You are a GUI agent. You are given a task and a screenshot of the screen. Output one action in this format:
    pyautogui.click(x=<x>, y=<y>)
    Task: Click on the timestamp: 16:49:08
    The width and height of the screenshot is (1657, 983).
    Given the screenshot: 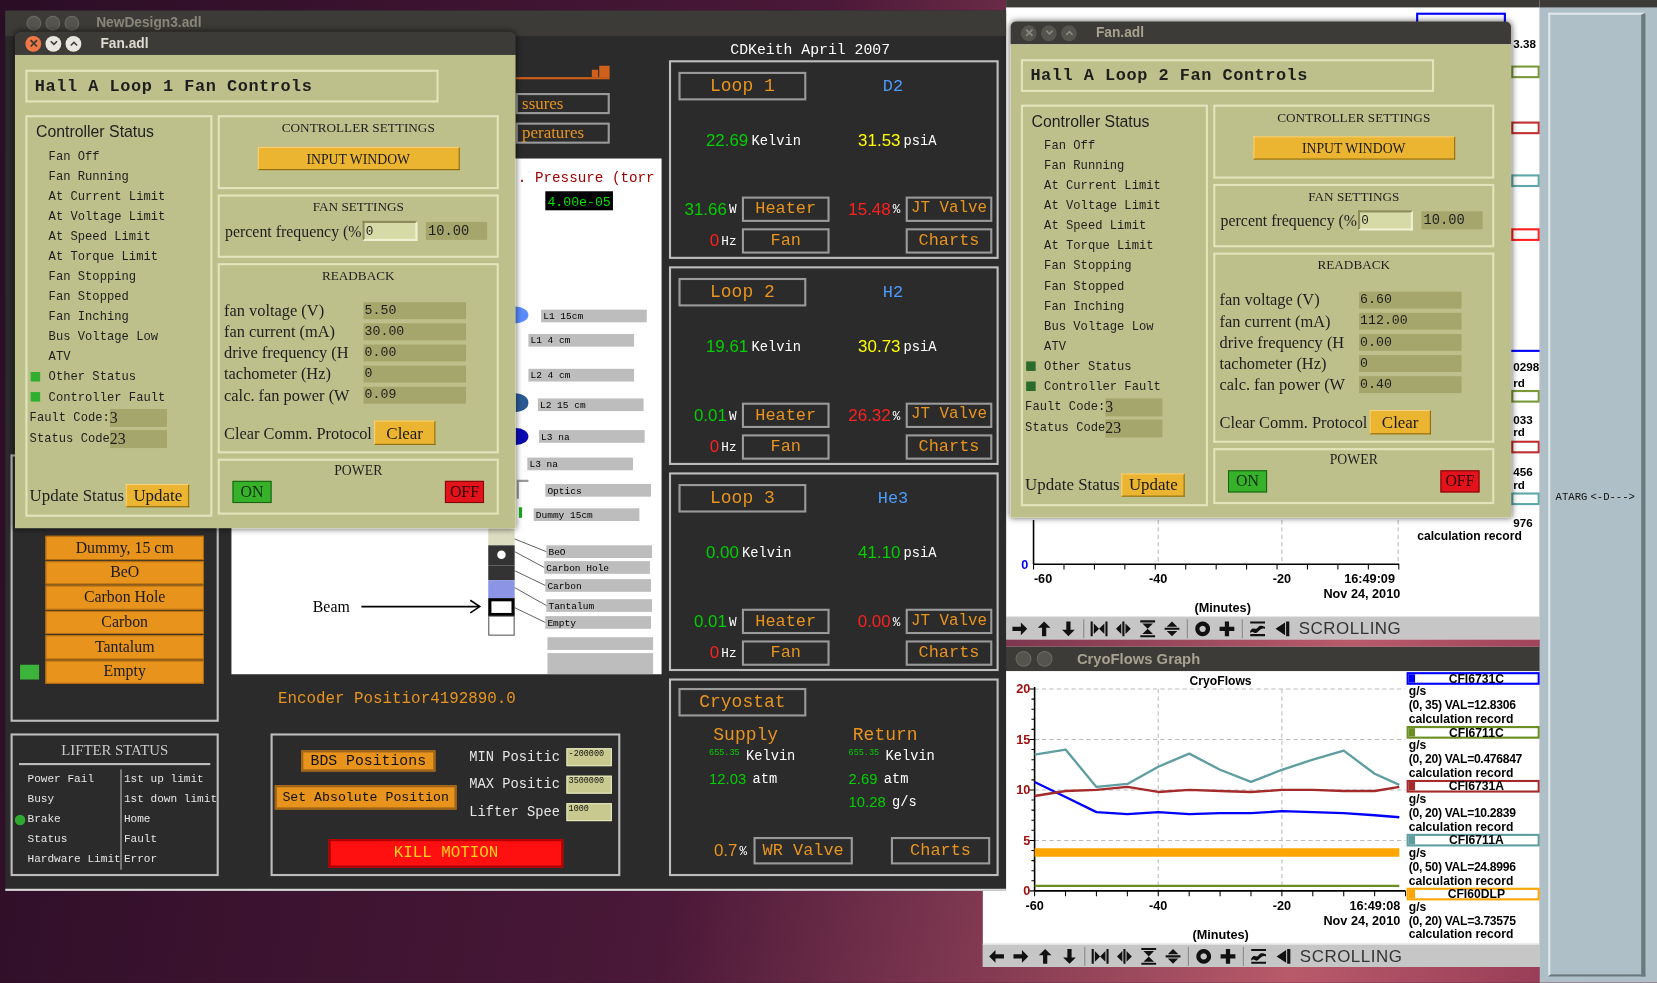 What is the action you would take?
    pyautogui.click(x=1375, y=905)
    